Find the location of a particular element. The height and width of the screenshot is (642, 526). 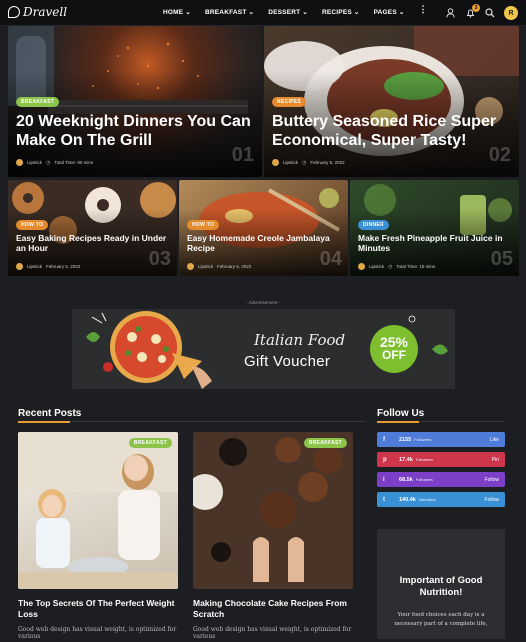

category-tag: DINNER is located at coordinates (373, 225).